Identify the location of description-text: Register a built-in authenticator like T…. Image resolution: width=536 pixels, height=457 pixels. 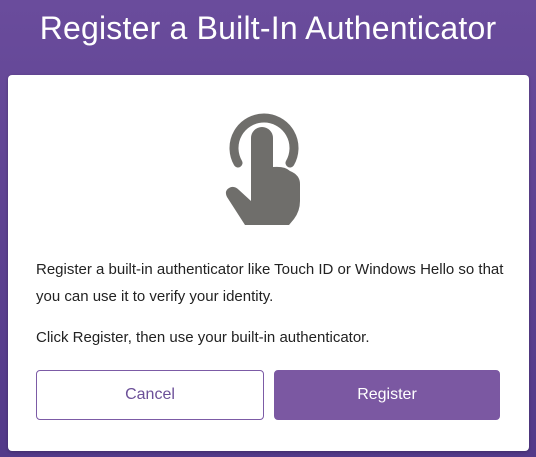
(270, 283).